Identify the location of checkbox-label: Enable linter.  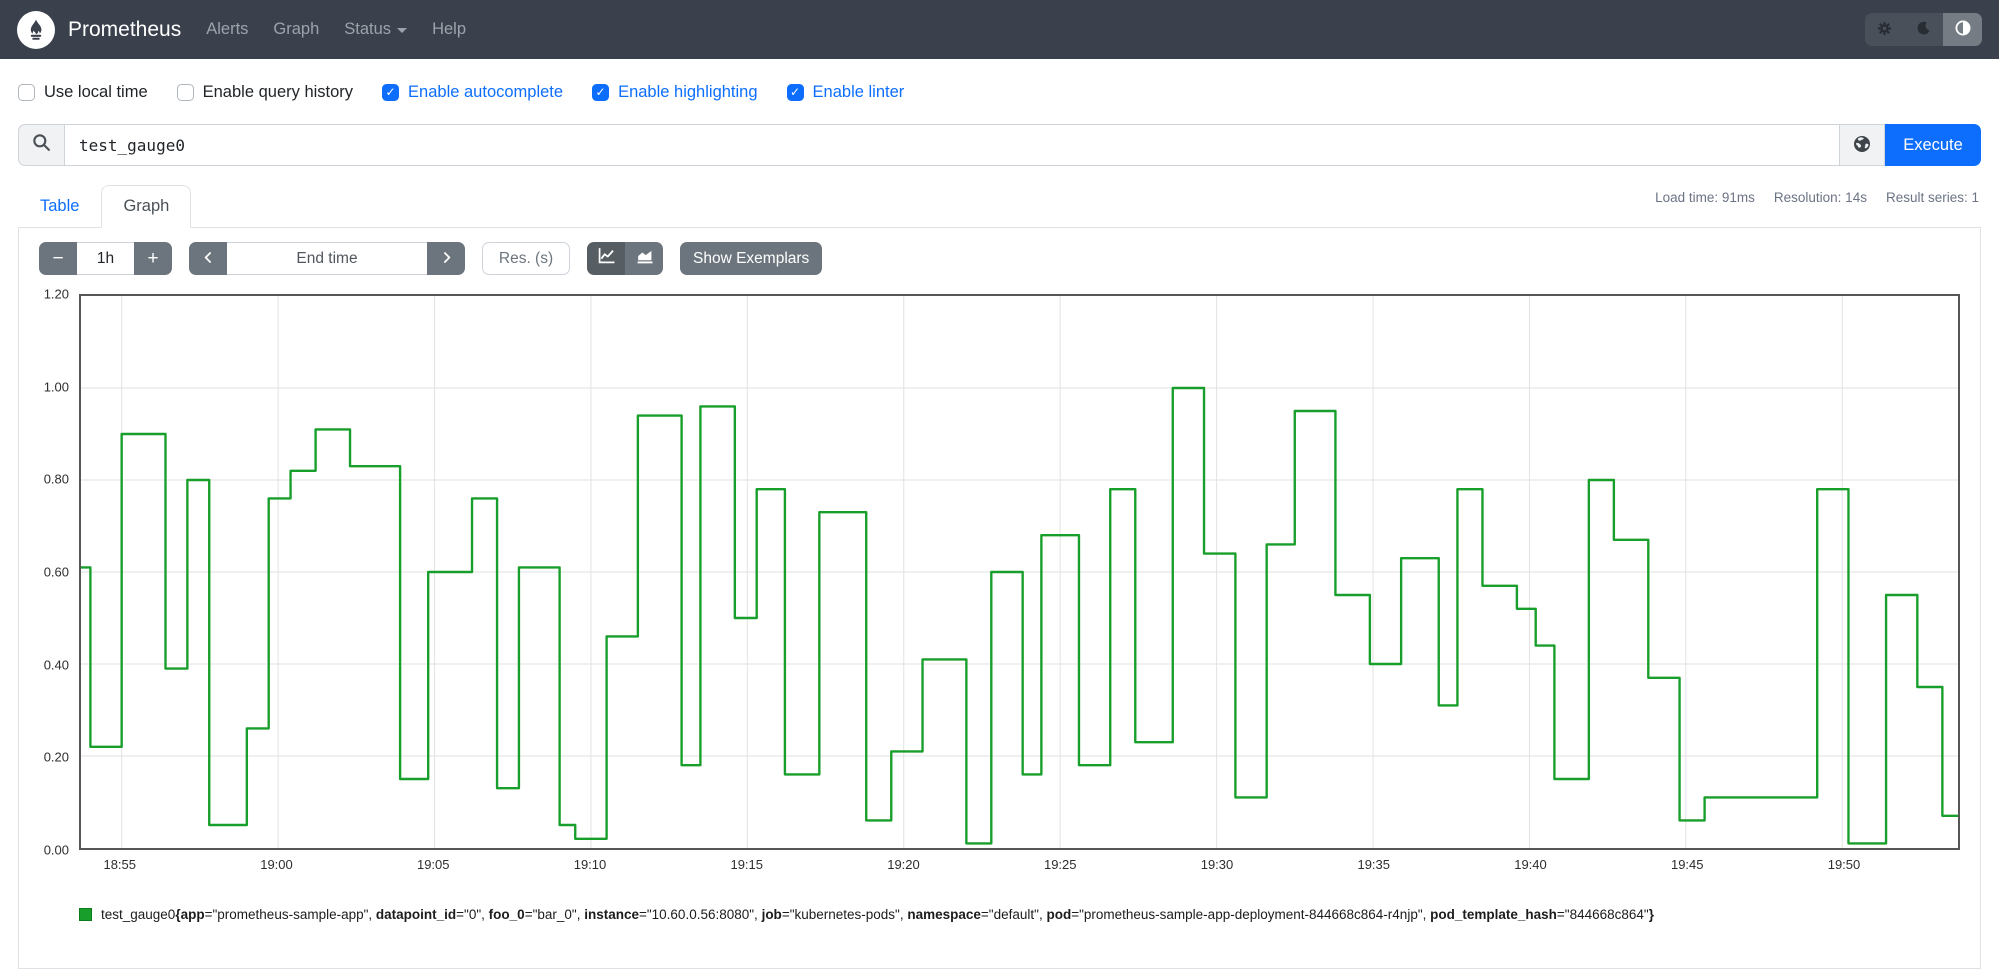
(858, 91).